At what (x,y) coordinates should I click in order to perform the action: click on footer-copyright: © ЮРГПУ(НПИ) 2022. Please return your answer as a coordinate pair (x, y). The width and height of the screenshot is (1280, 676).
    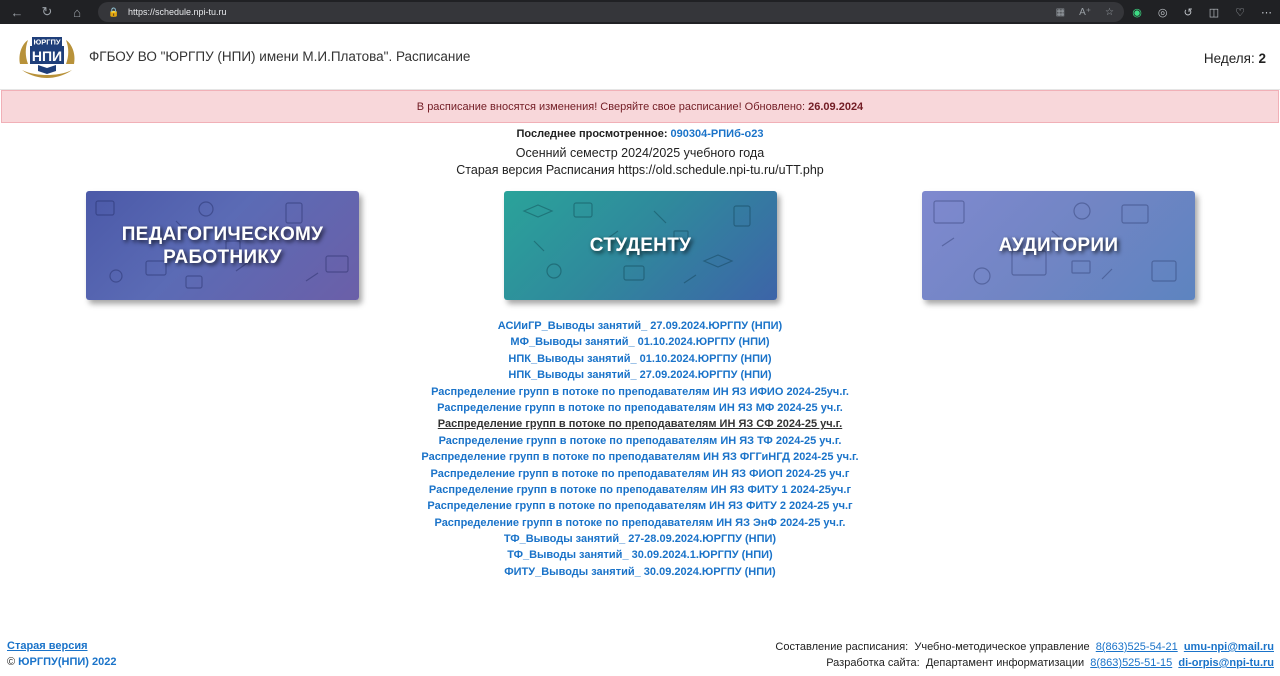
    Looking at the image, I should click on (61, 664).